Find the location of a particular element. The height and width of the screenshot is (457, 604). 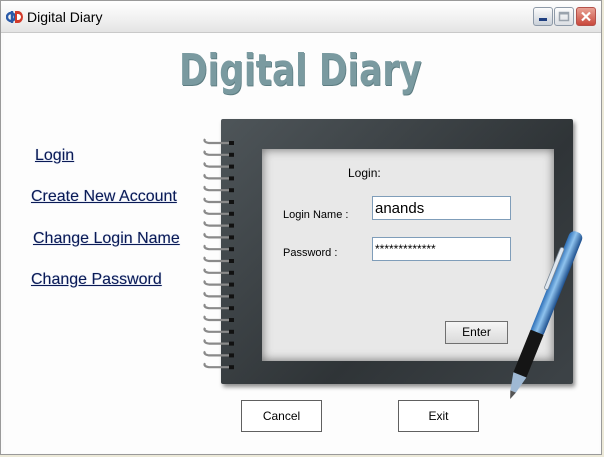

maximize-icon is located at coordinates (564, 16).